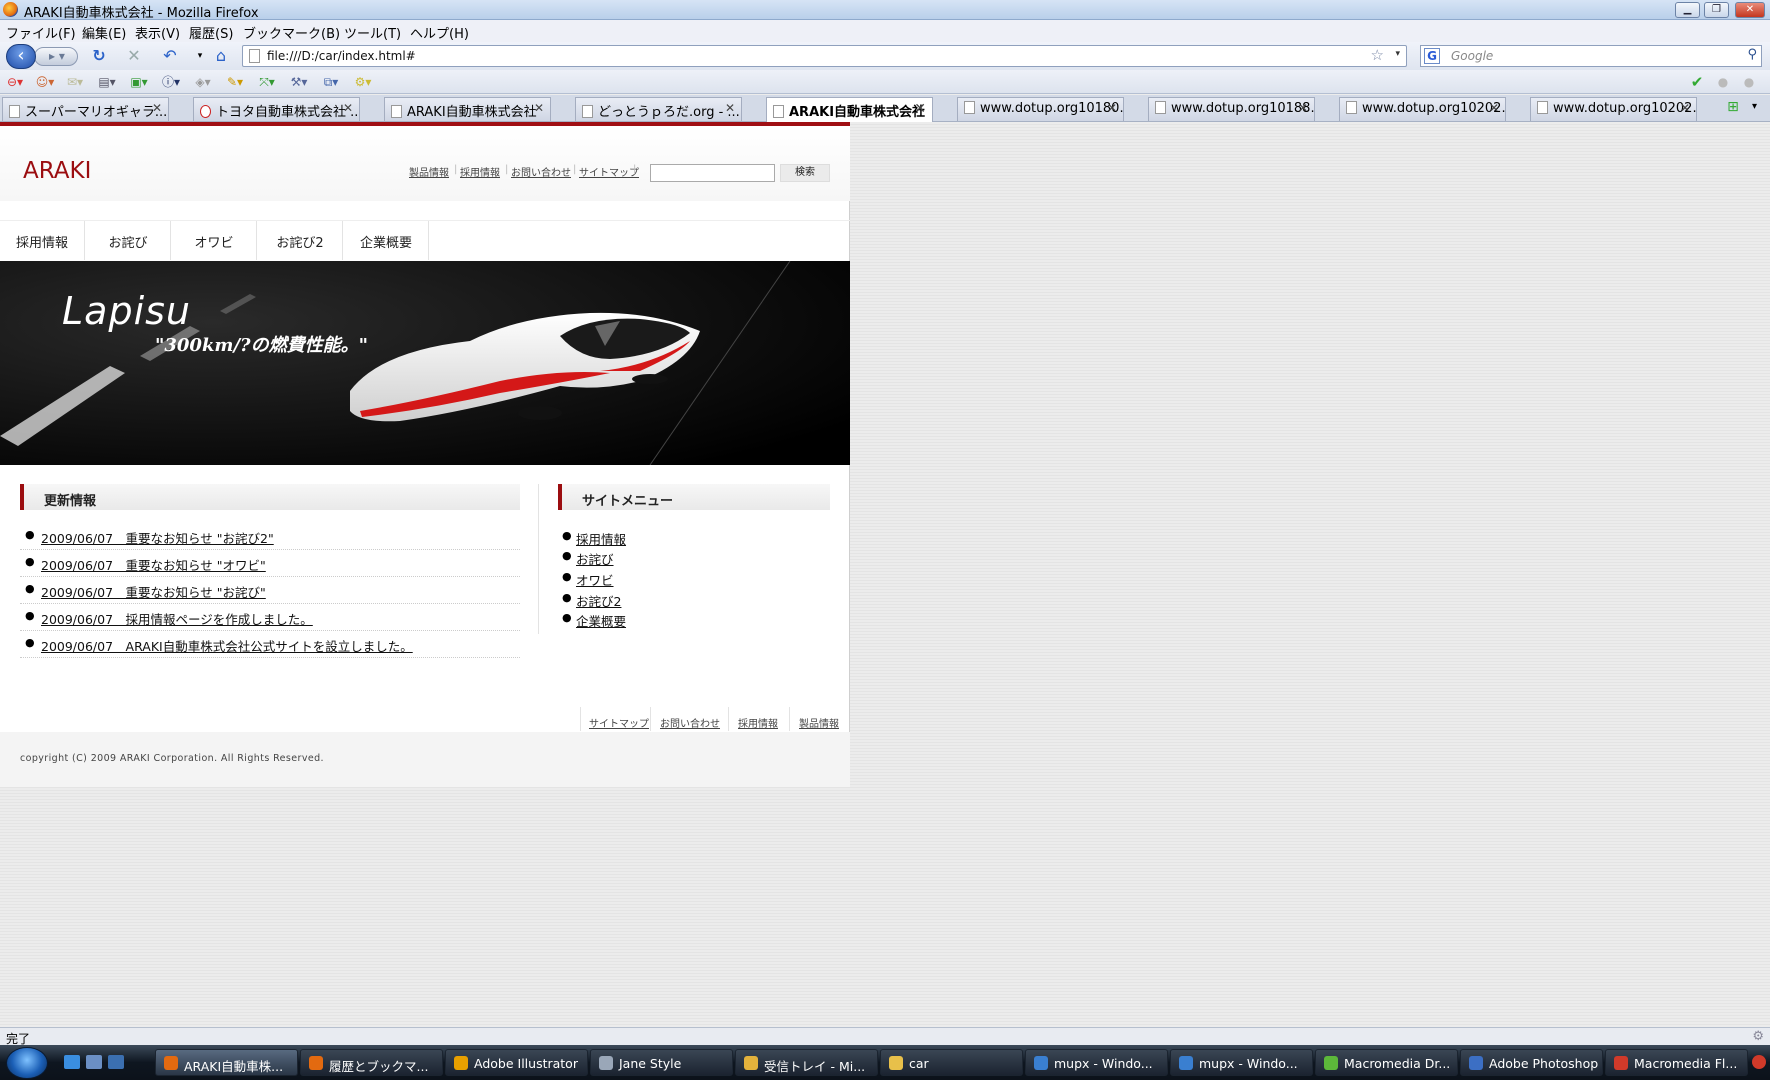  I want to click on user-icon: ☺▾, so click(45, 82).